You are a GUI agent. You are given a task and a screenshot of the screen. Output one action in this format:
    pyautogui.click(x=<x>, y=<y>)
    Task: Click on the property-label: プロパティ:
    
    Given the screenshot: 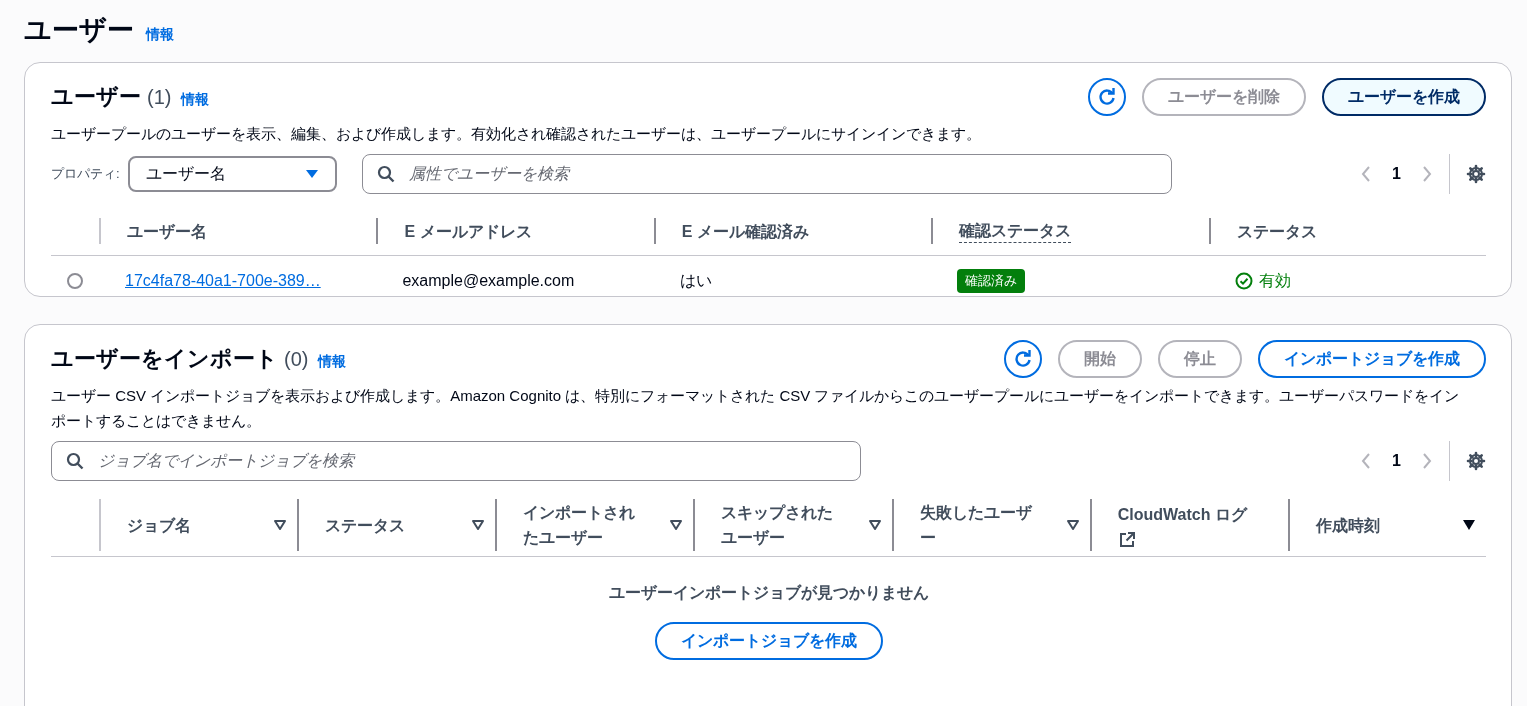 What is the action you would take?
    pyautogui.click(x=85, y=174)
    